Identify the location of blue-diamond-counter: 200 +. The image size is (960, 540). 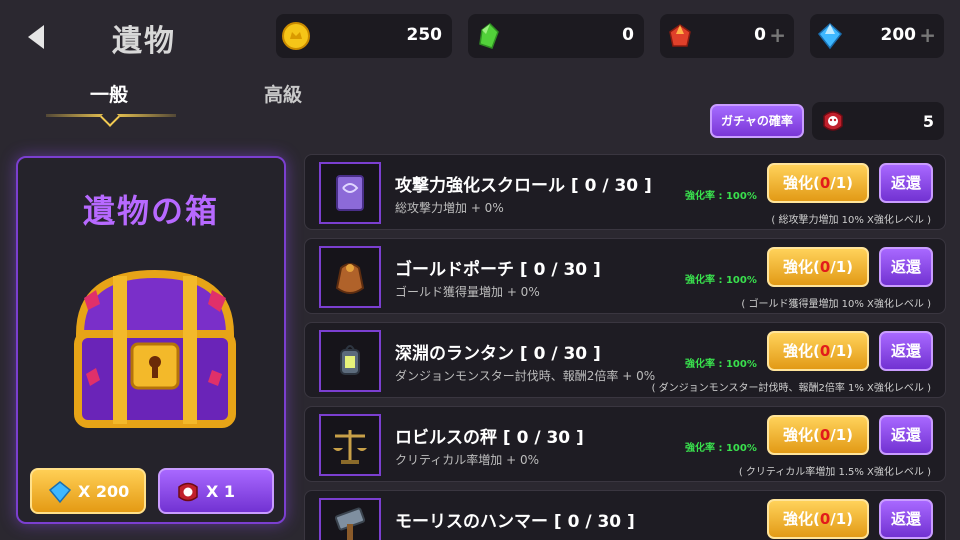
(877, 36).